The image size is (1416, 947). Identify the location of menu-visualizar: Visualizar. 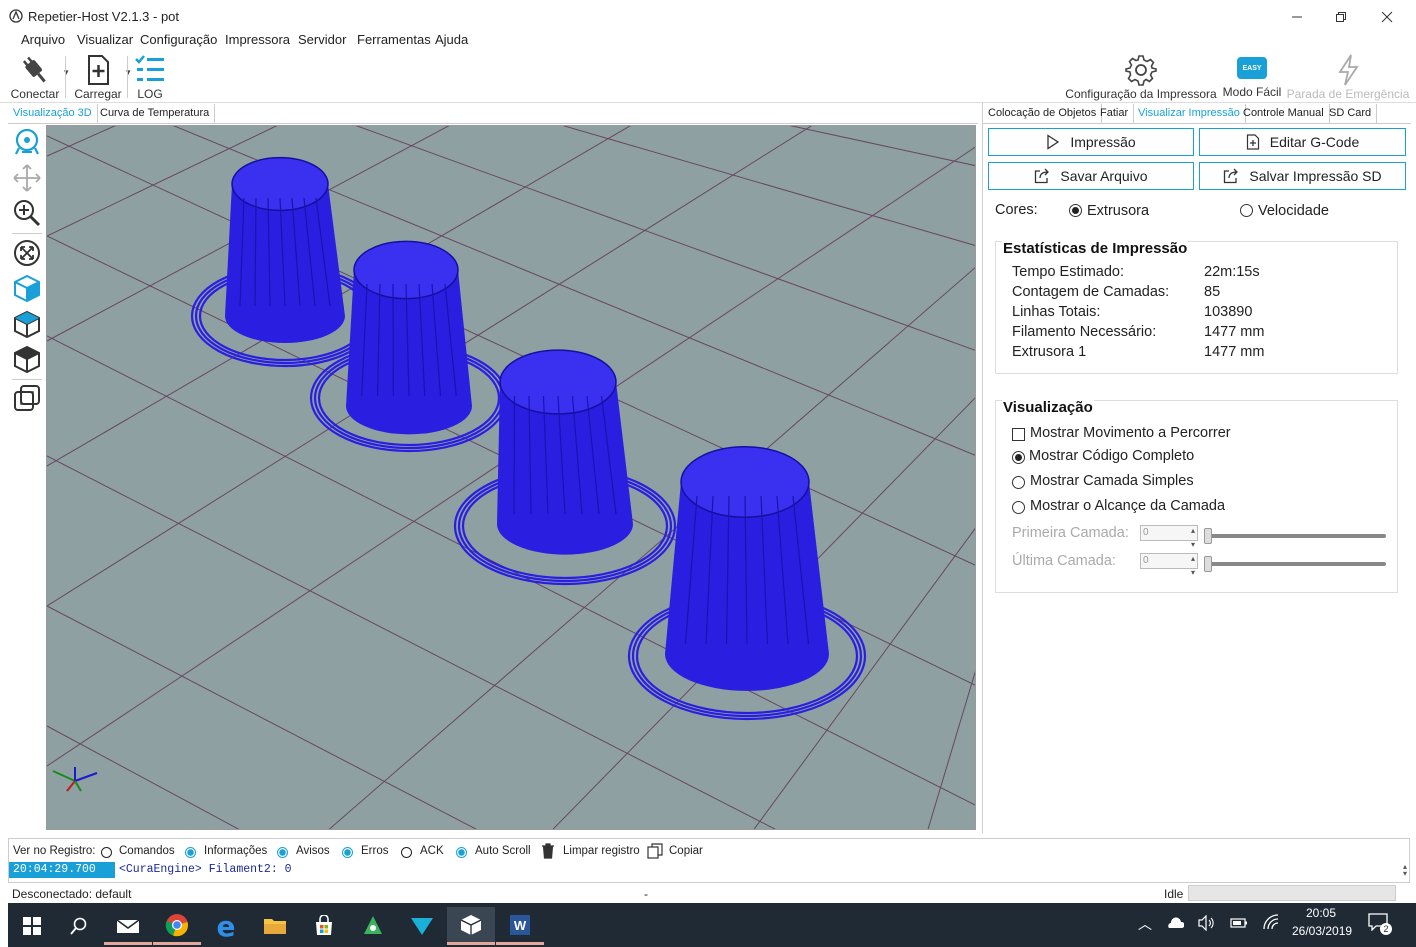
(105, 43).